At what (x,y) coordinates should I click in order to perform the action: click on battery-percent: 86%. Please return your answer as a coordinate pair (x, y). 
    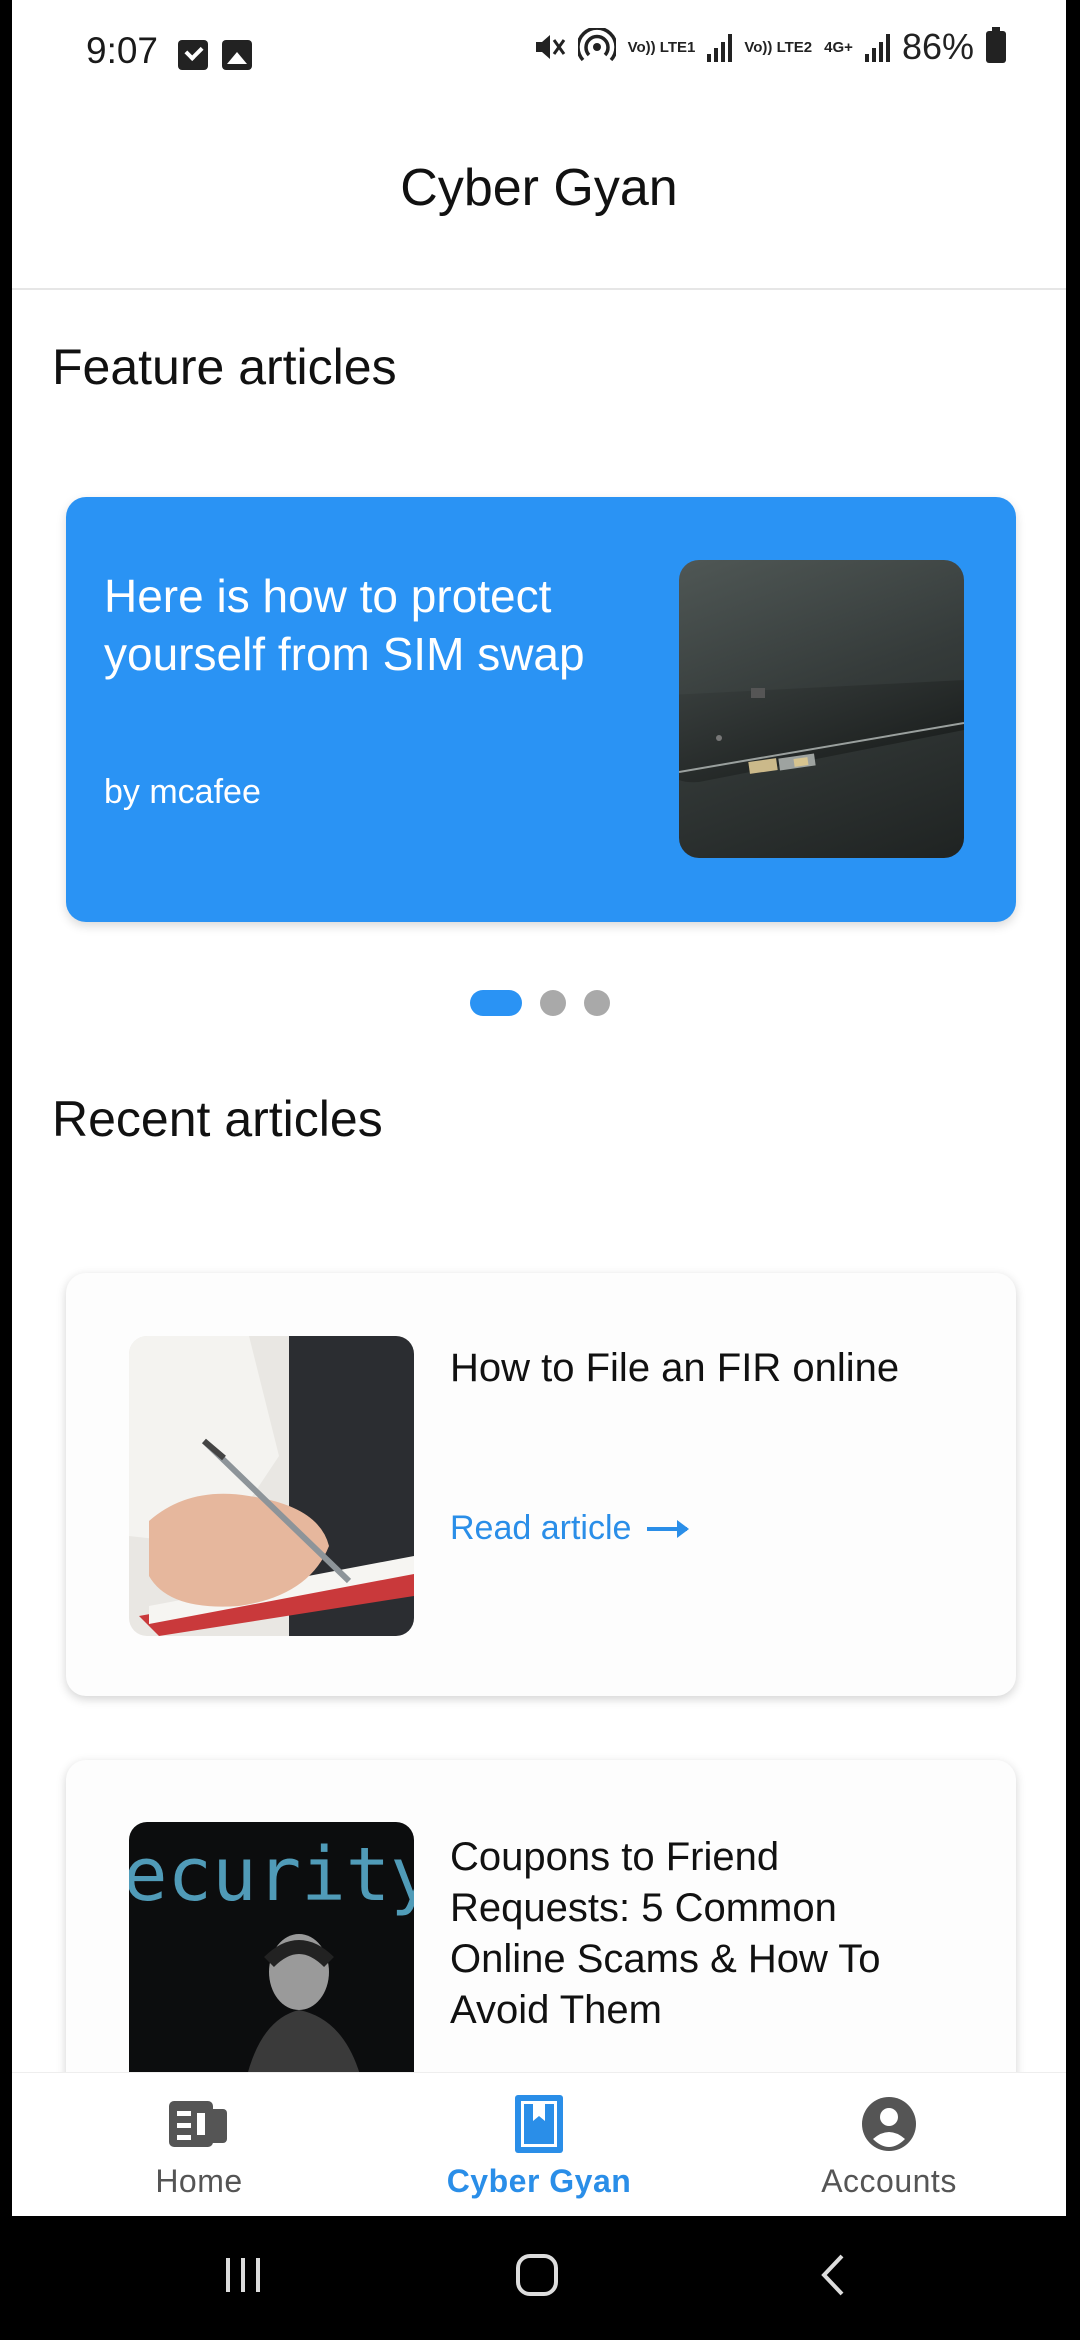
    Looking at the image, I should click on (937, 46).